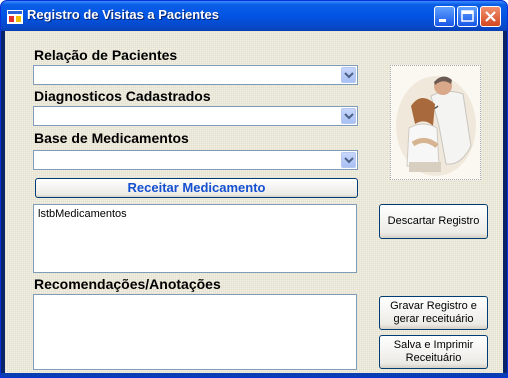 Image resolution: width=508 pixels, height=378 pixels. What do you see at coordinates (15, 16) in the screenshot?
I see `app-icon` at bounding box center [15, 16].